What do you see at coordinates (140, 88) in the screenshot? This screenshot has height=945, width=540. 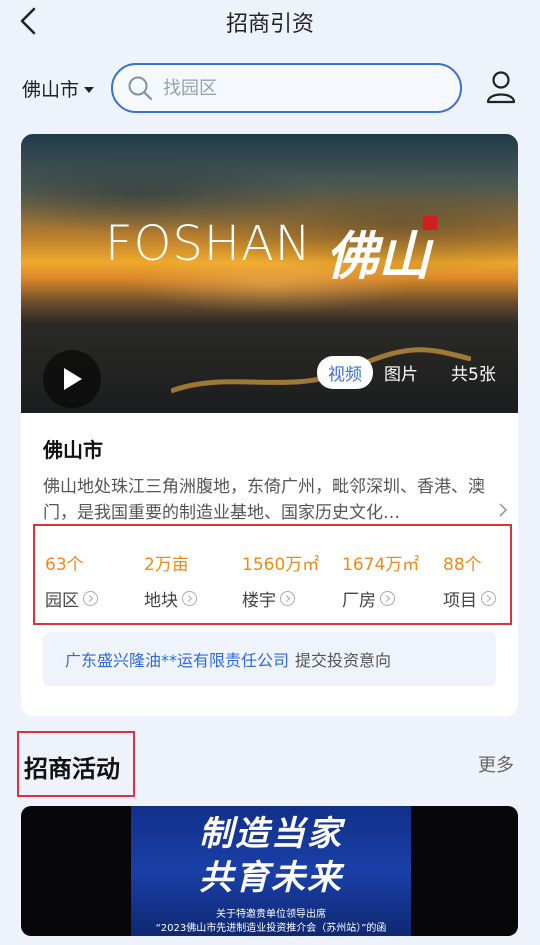 I see `search-icon` at bounding box center [140, 88].